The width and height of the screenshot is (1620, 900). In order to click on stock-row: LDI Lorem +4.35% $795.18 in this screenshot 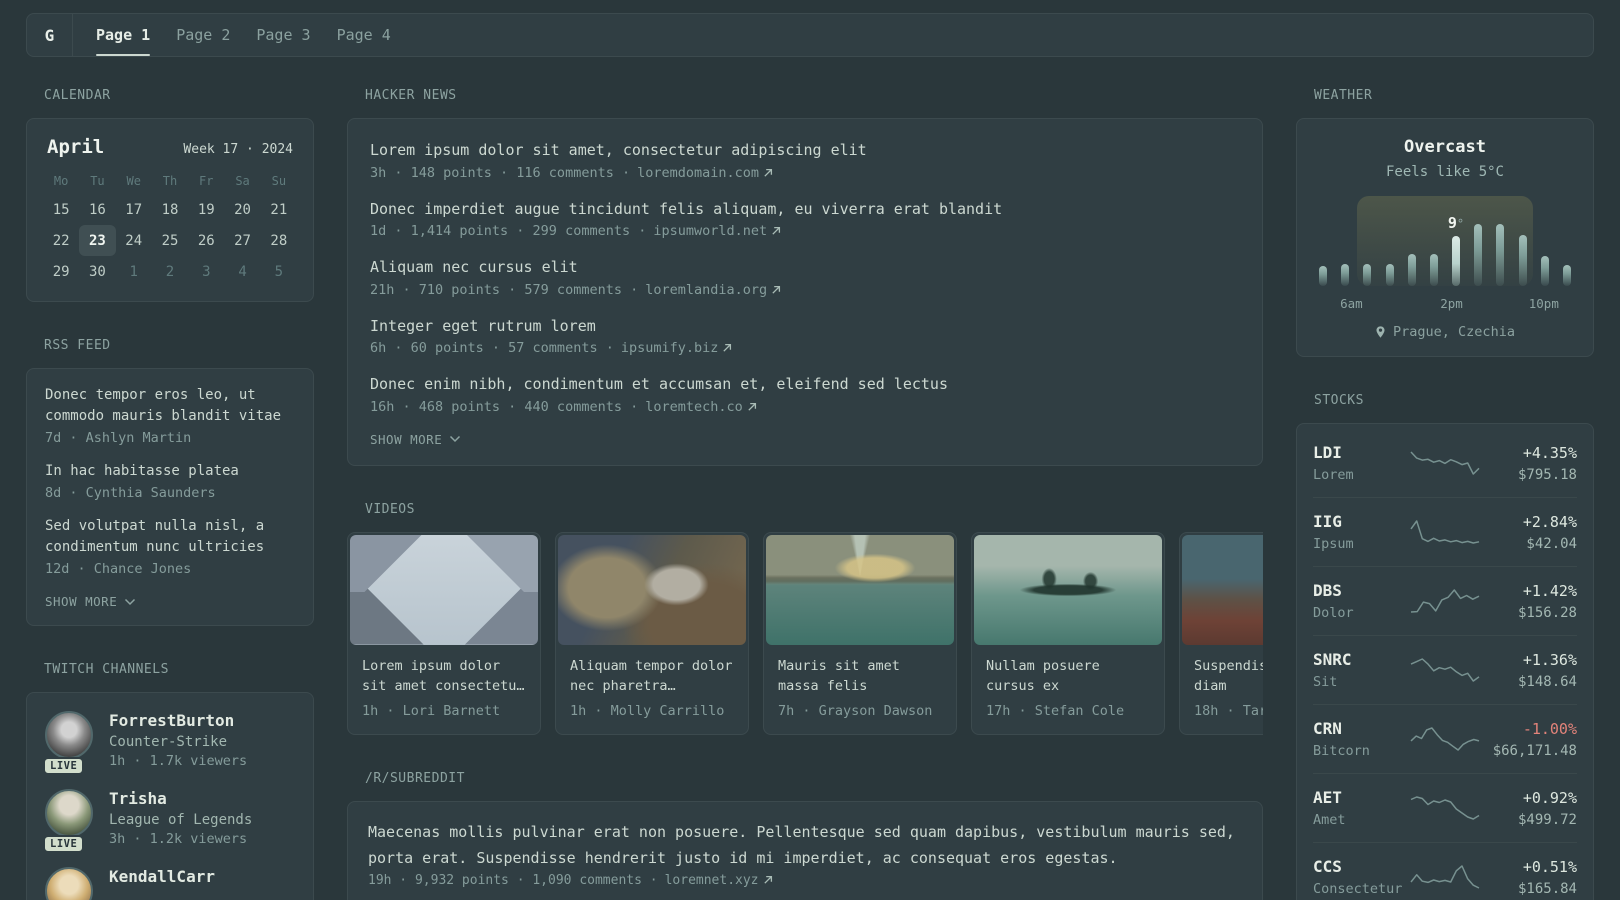, I will do `click(1445, 463)`.